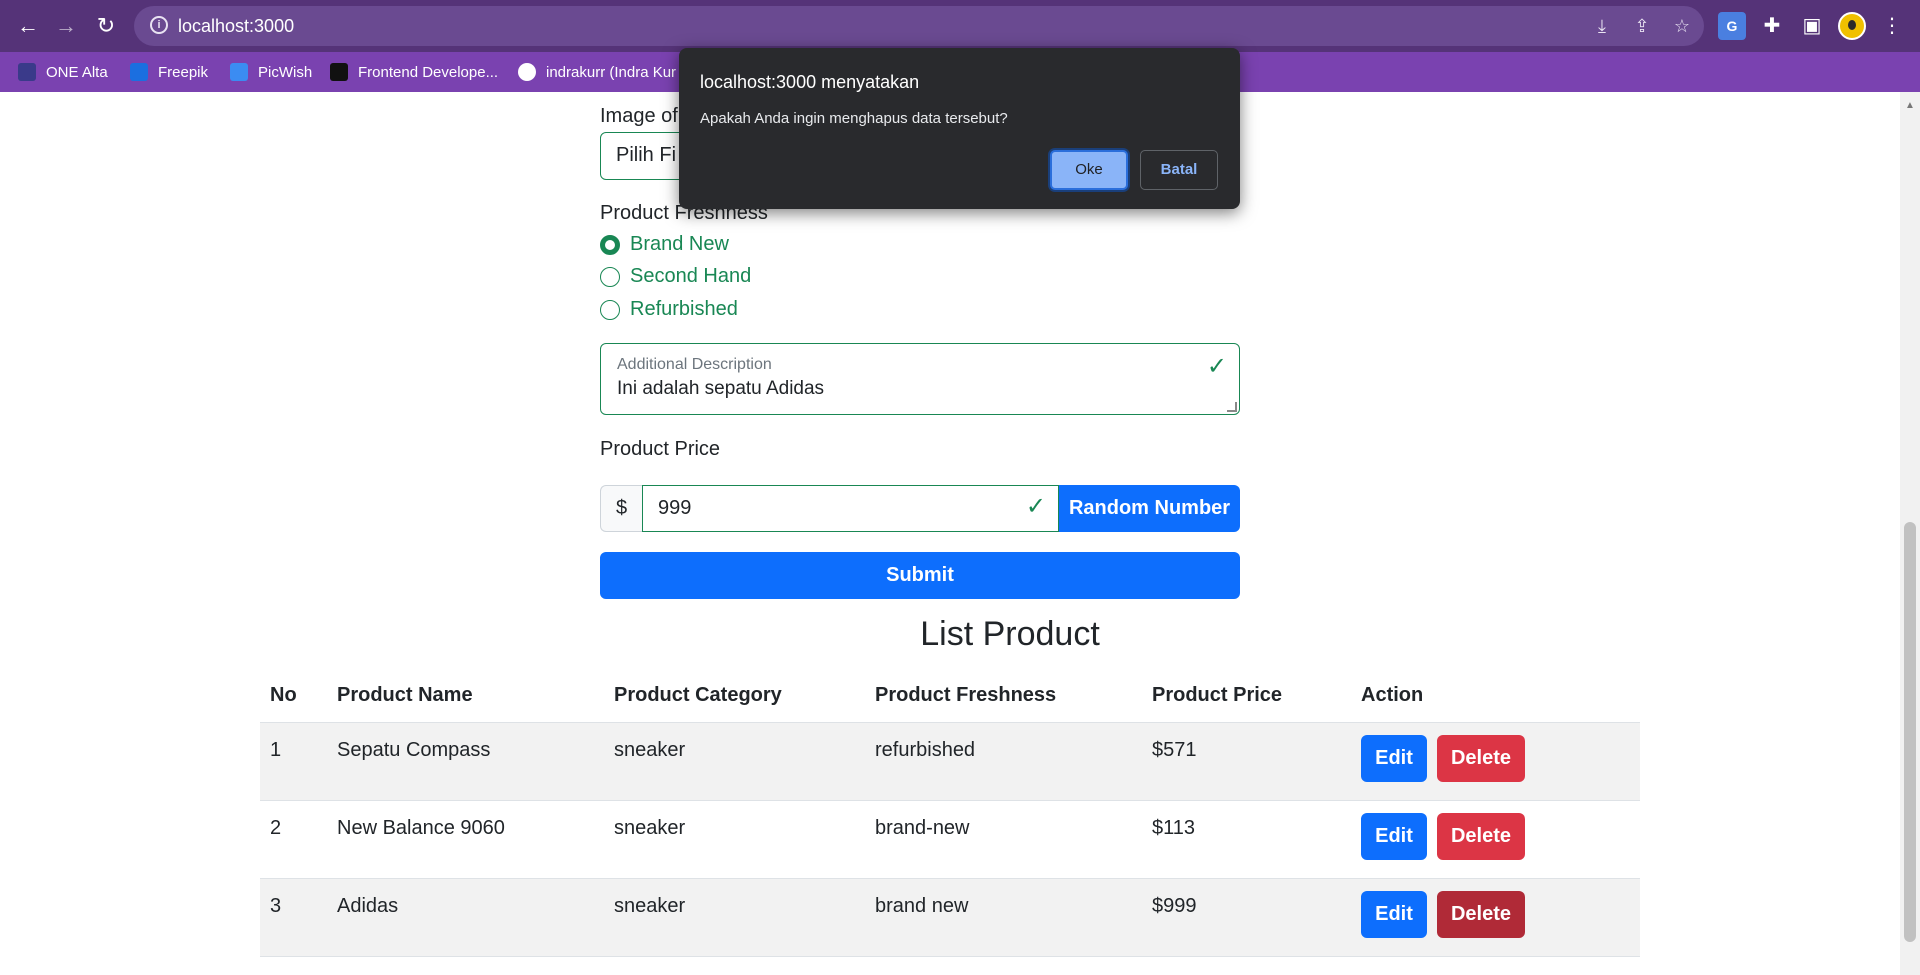  I want to click on header-product-price: Product Price, so click(1246, 696).